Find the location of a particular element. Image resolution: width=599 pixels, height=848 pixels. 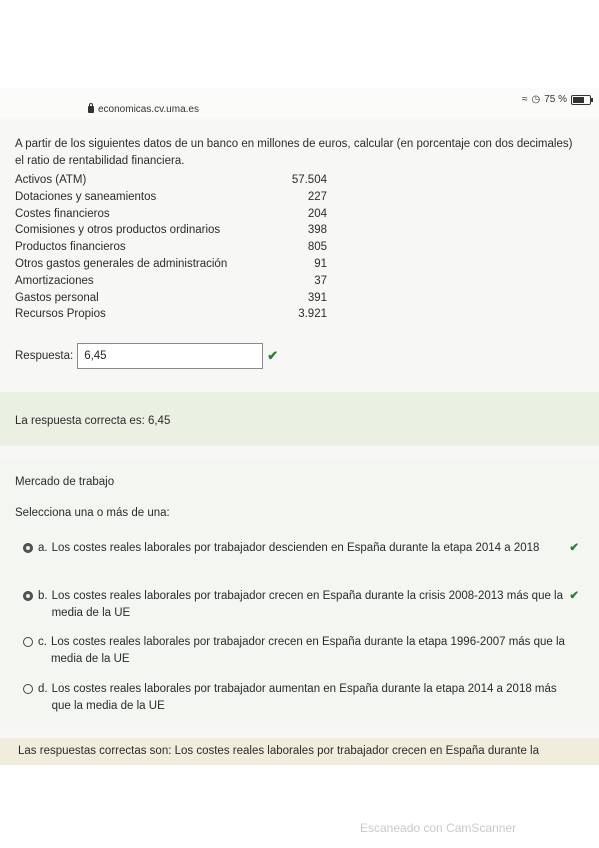

lock-icon is located at coordinates (91, 108).